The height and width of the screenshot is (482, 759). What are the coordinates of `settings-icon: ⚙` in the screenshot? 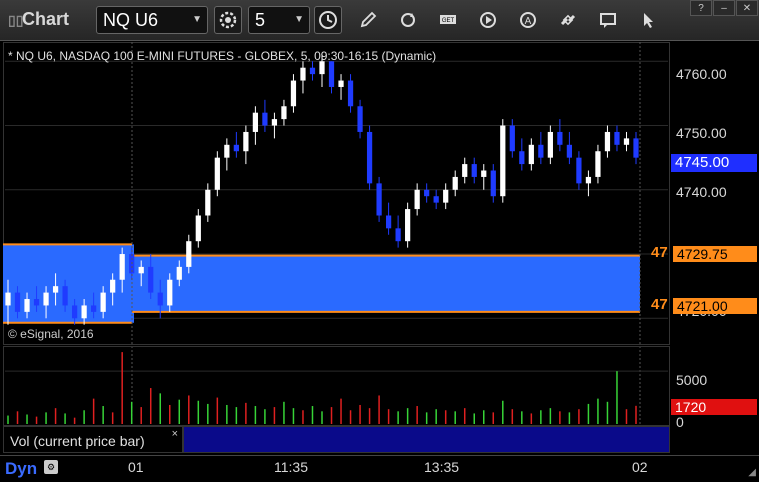 It's located at (51, 467).